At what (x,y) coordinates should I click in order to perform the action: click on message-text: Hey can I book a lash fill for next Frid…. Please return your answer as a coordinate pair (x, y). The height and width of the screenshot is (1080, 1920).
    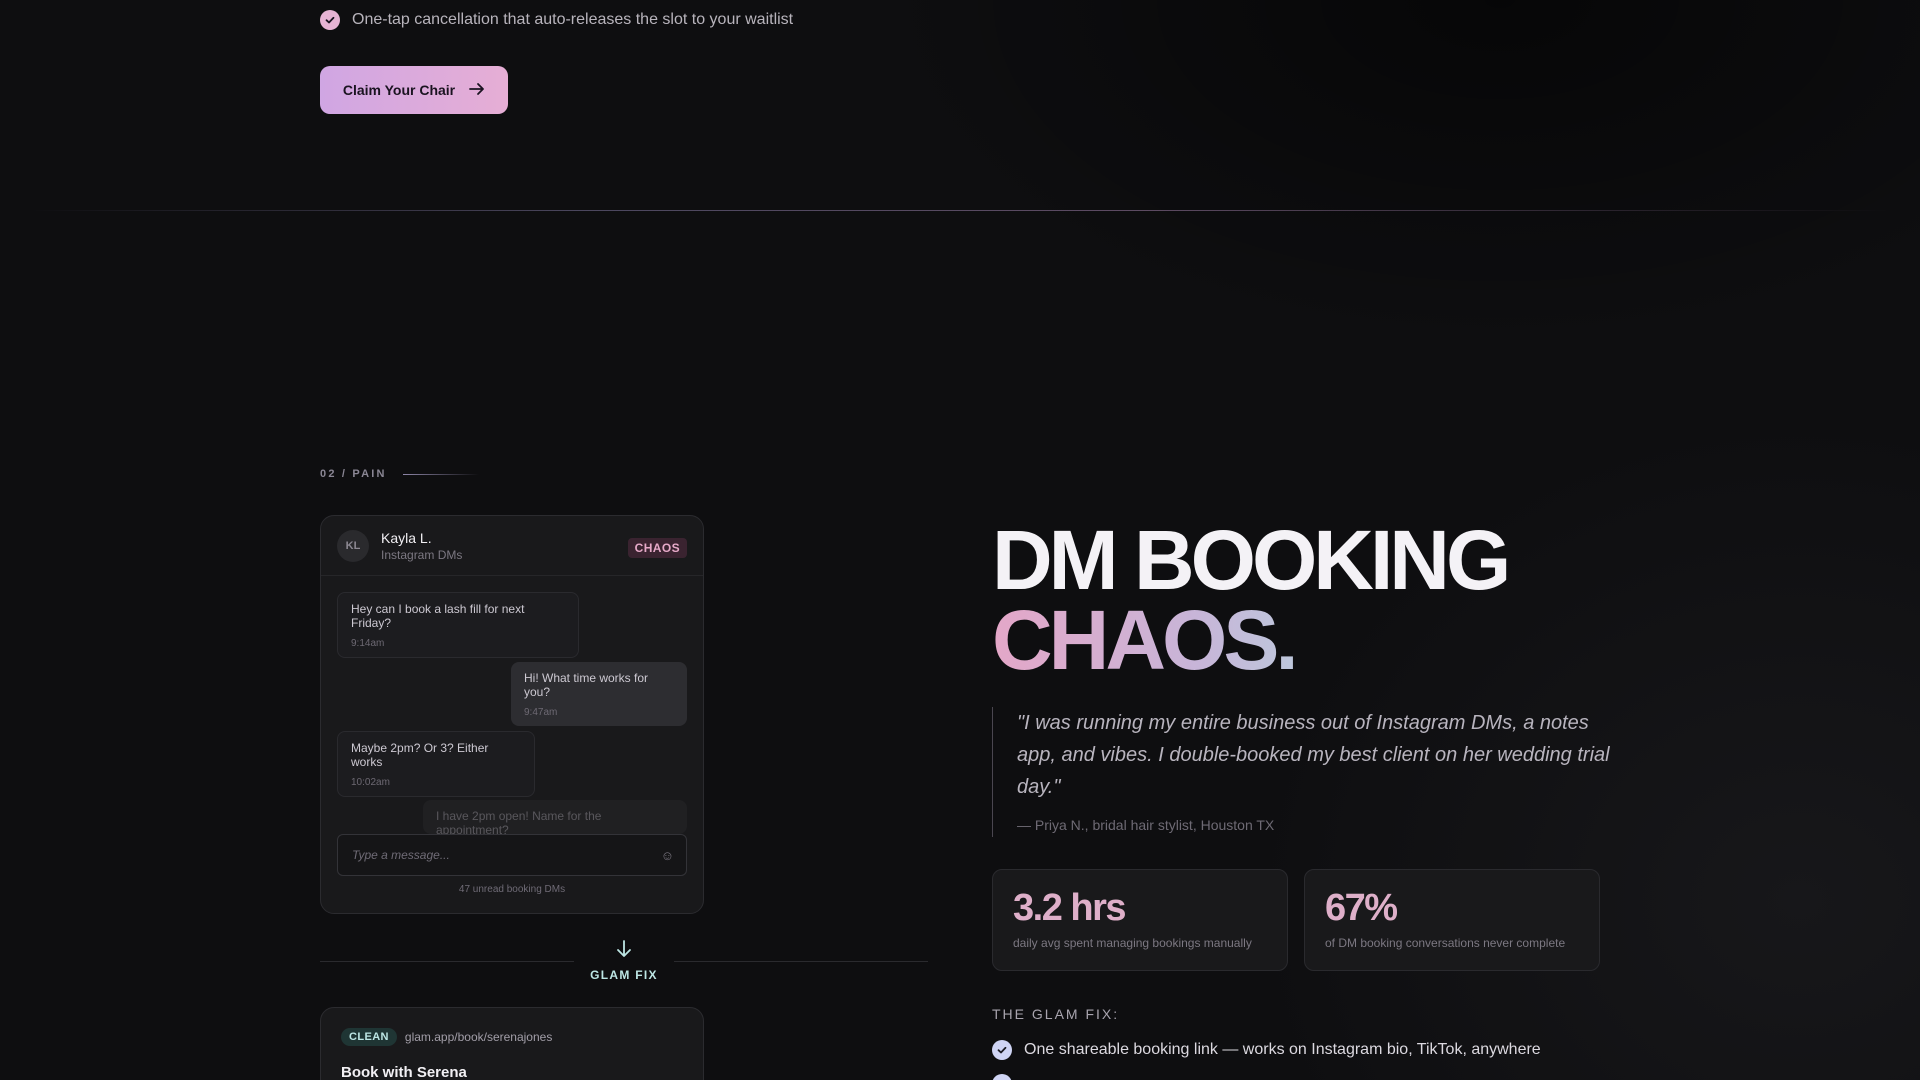
    Looking at the image, I should click on (438, 616).